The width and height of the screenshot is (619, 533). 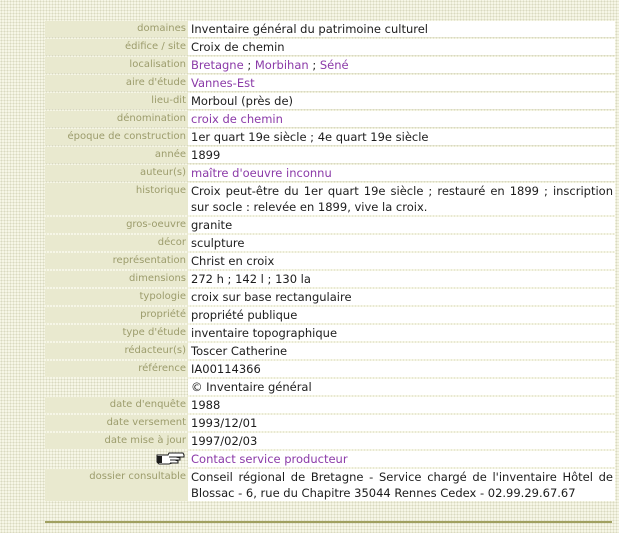 I want to click on row-date-mise-a-jour: date mise à jour 1997/02/03, so click(x=330, y=441).